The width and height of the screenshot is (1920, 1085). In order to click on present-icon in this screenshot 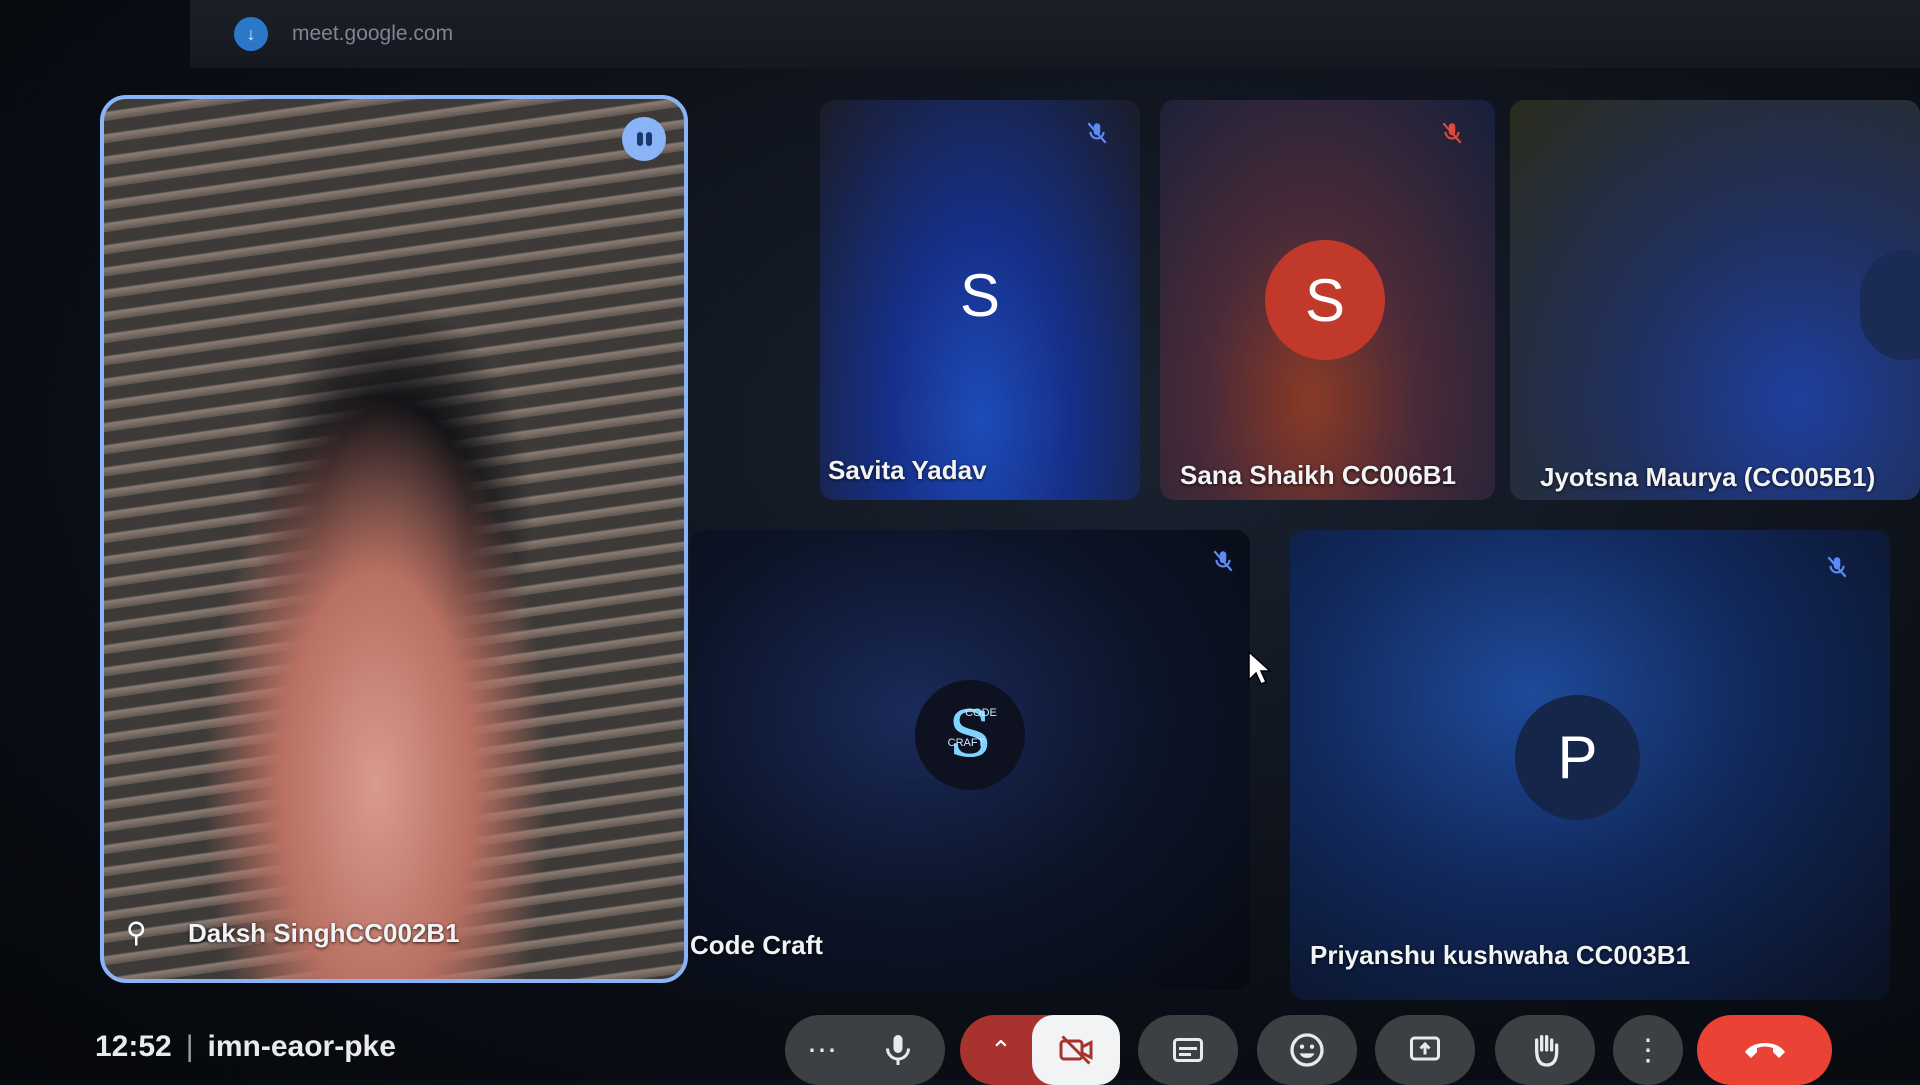, I will do `click(1425, 1048)`.